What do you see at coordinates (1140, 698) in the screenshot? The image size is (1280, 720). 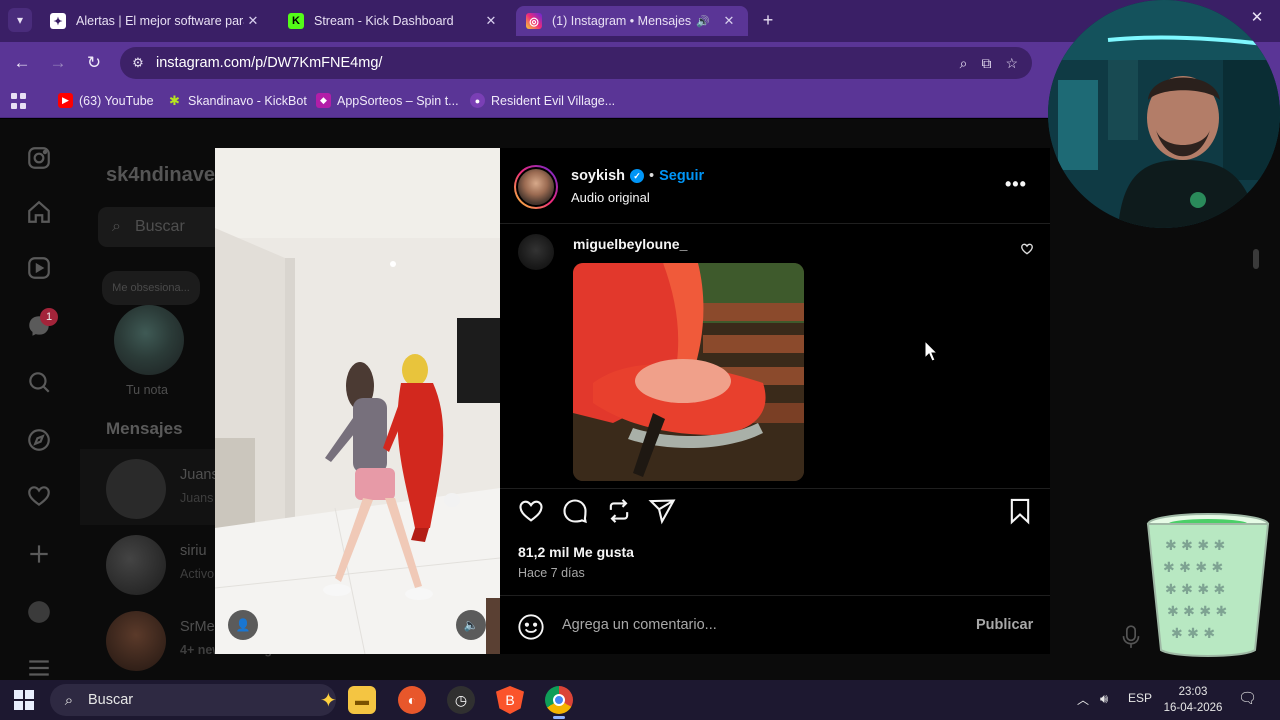 I see `input-language: ESP` at bounding box center [1140, 698].